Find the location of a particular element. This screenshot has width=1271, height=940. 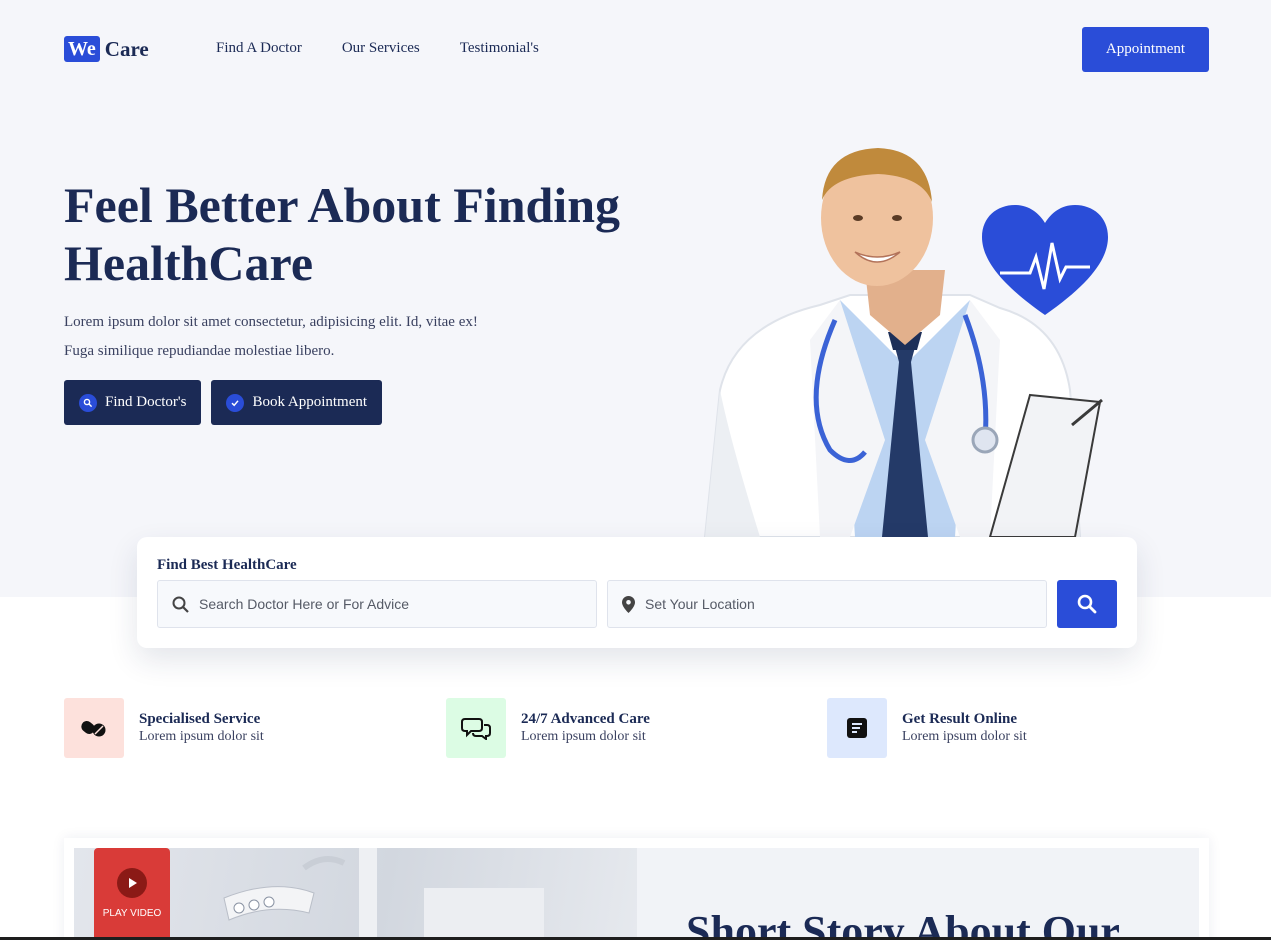

chat-icon is located at coordinates (476, 729).